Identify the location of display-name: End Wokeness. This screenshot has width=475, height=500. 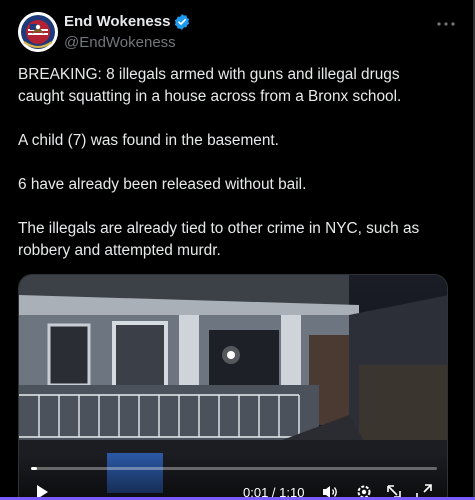
(117, 22).